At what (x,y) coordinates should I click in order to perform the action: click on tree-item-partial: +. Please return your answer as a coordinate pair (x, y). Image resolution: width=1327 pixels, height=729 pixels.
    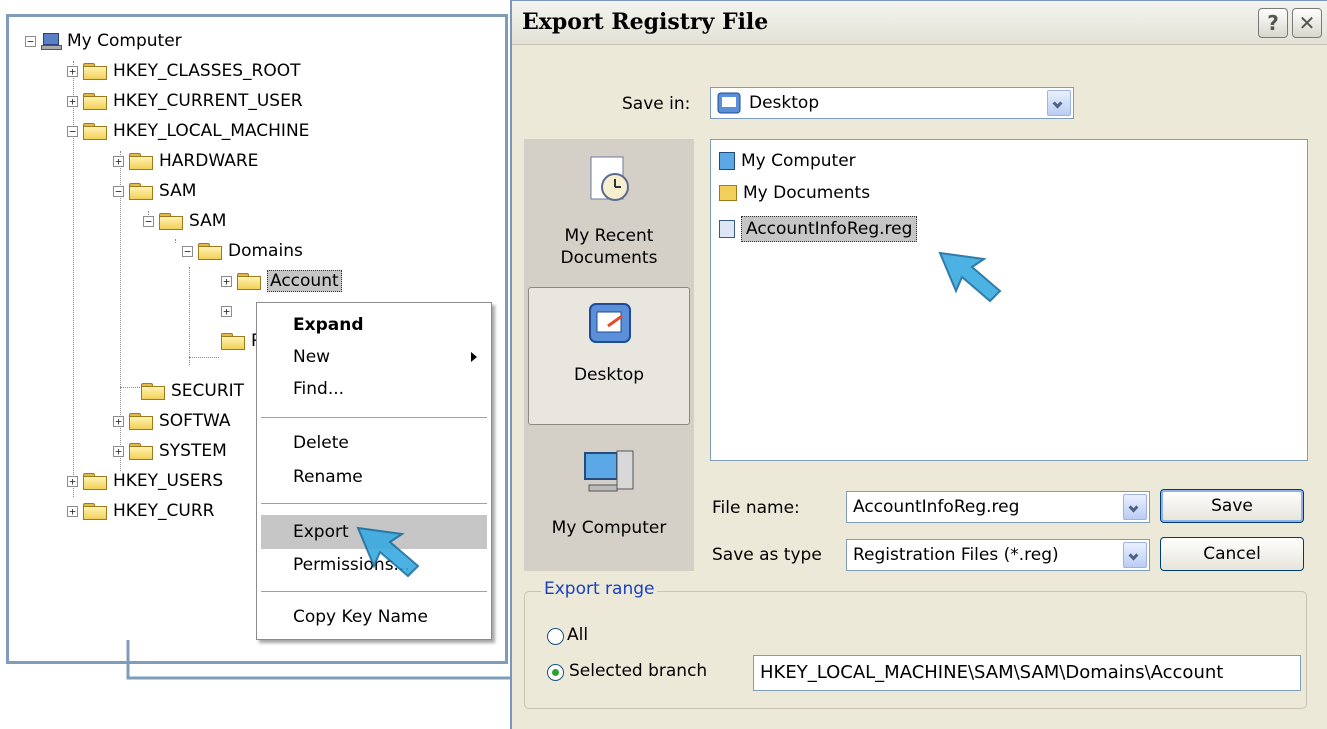
    Looking at the image, I should click on (229, 311).